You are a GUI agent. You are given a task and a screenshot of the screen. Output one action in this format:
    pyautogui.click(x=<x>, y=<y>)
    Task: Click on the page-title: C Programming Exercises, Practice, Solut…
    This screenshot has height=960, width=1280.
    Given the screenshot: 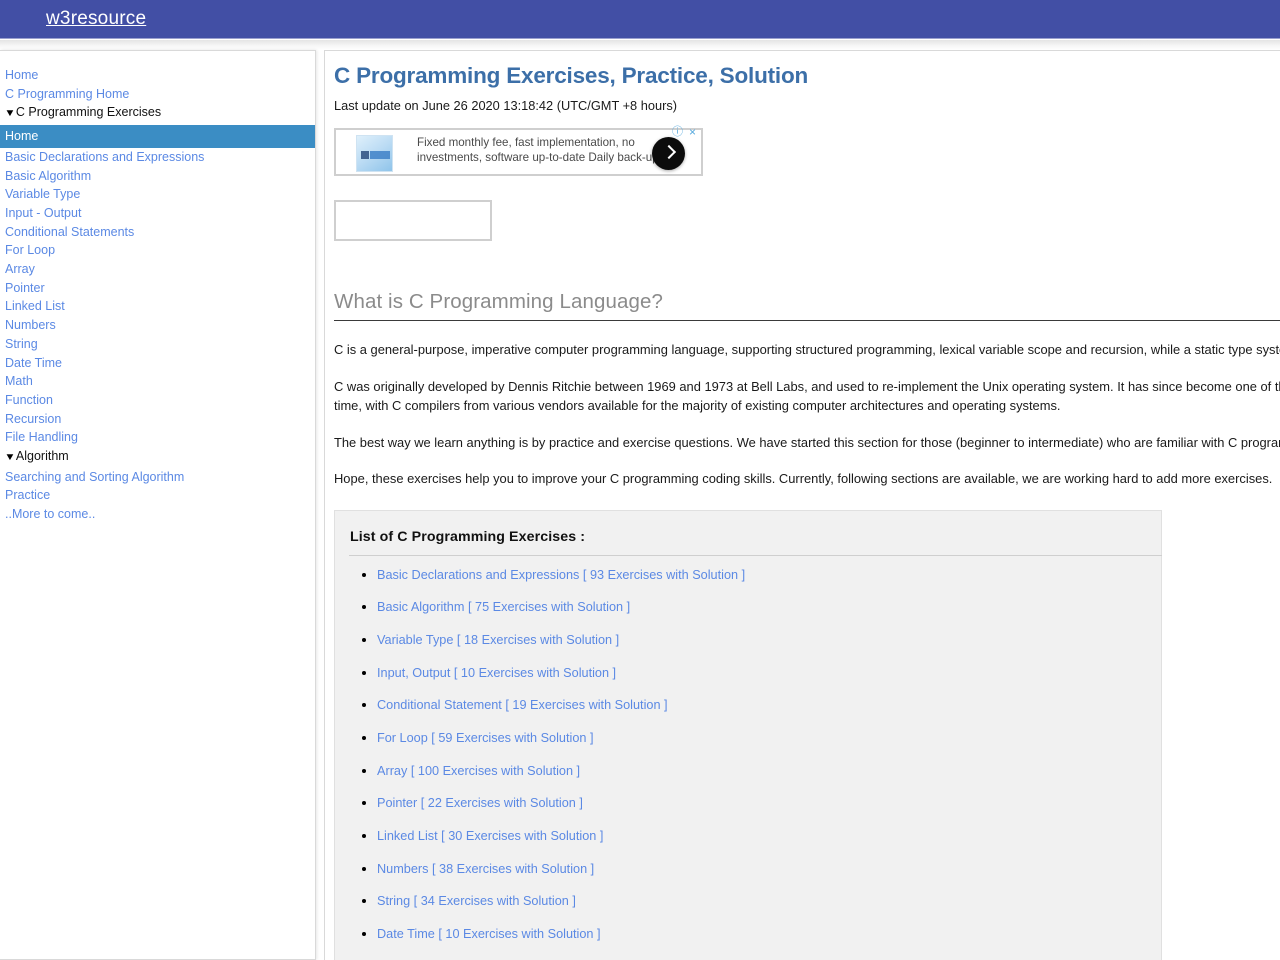 What is the action you would take?
    pyautogui.click(x=571, y=75)
    